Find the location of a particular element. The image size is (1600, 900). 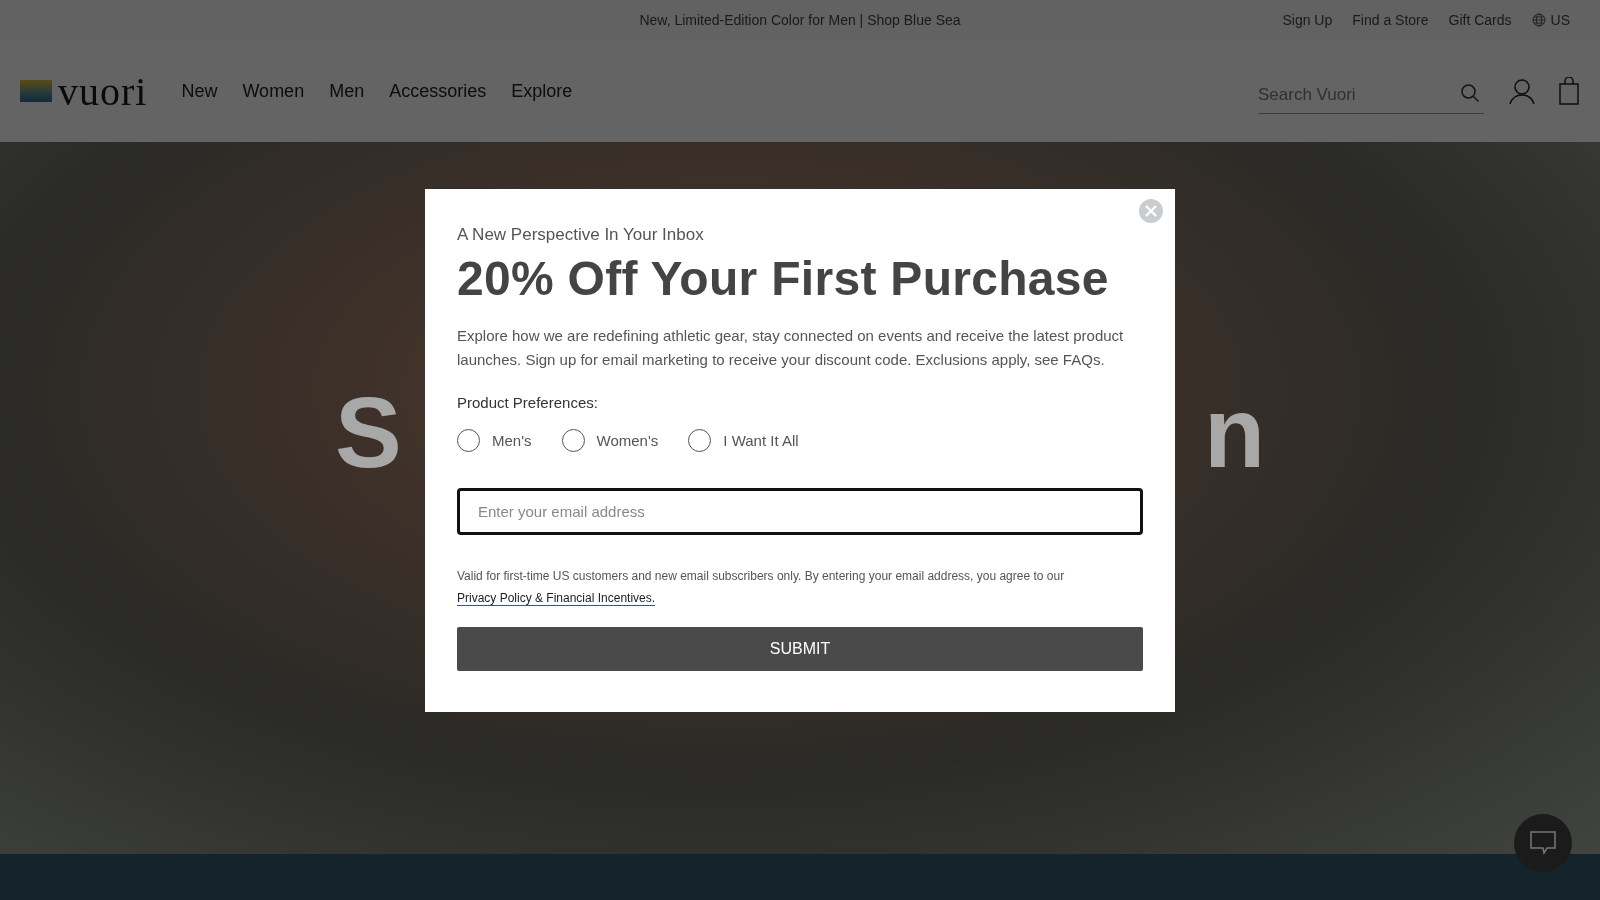

preference-radio: I Want It All is located at coordinates (743, 440).